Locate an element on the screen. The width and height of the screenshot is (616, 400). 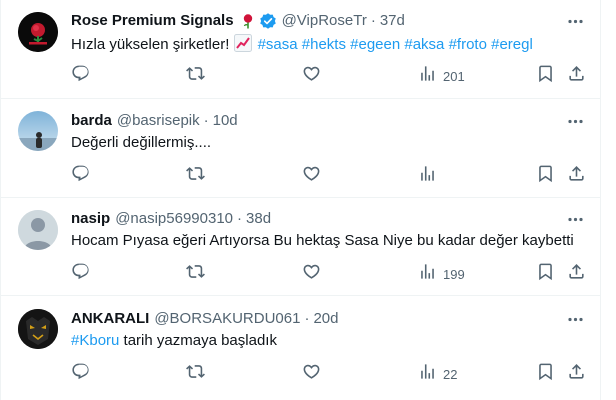
views-count: 199 is located at coordinates (454, 274).